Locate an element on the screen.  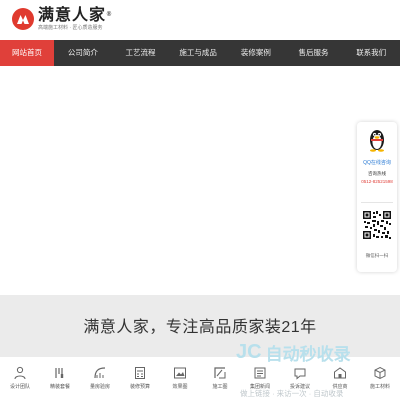
qq-label: QQ在线咨询 is located at coordinates (377, 163).